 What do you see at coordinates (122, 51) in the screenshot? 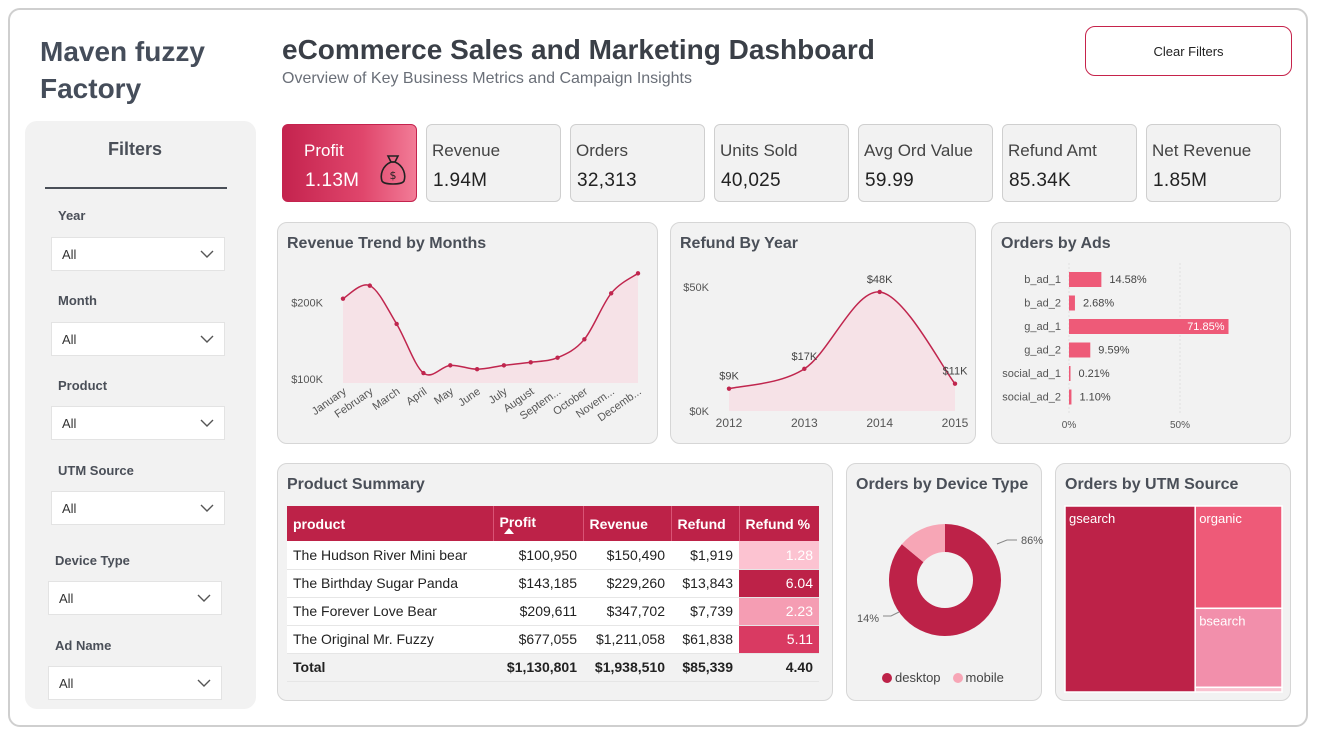
I see `brand-line-1: Maven fuzzy` at bounding box center [122, 51].